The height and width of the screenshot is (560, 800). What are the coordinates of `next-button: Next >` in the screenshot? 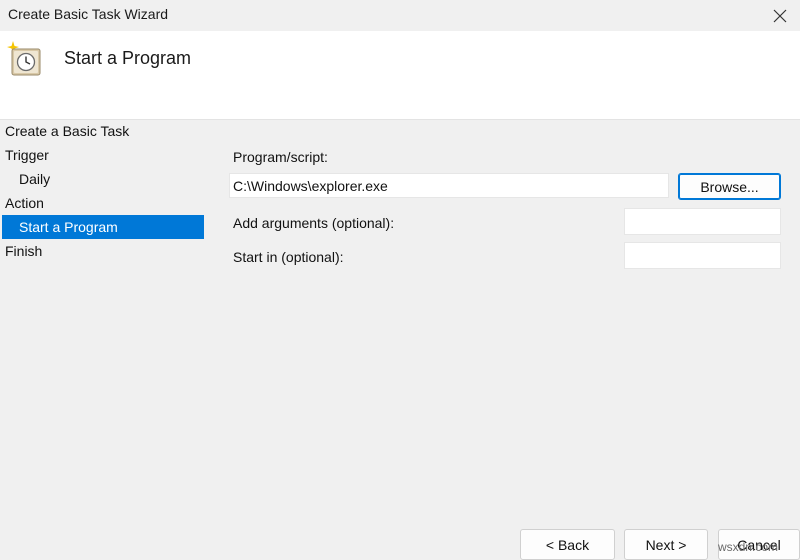 It's located at (666, 544).